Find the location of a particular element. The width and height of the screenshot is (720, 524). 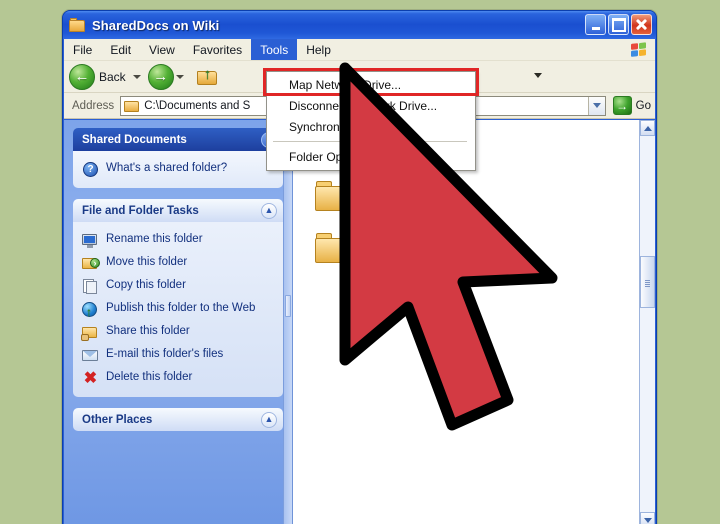

menu-tools: Tools is located at coordinates (274, 49).